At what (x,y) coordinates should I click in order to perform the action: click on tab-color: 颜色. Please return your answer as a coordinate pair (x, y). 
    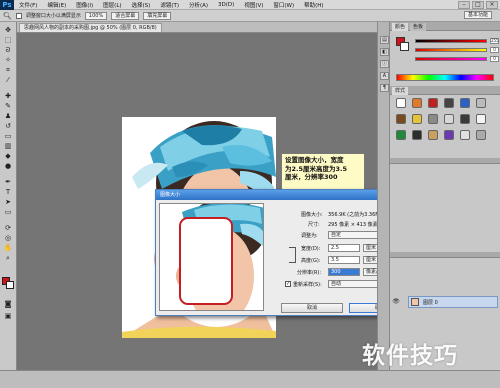
    Looking at the image, I should click on (400, 27).